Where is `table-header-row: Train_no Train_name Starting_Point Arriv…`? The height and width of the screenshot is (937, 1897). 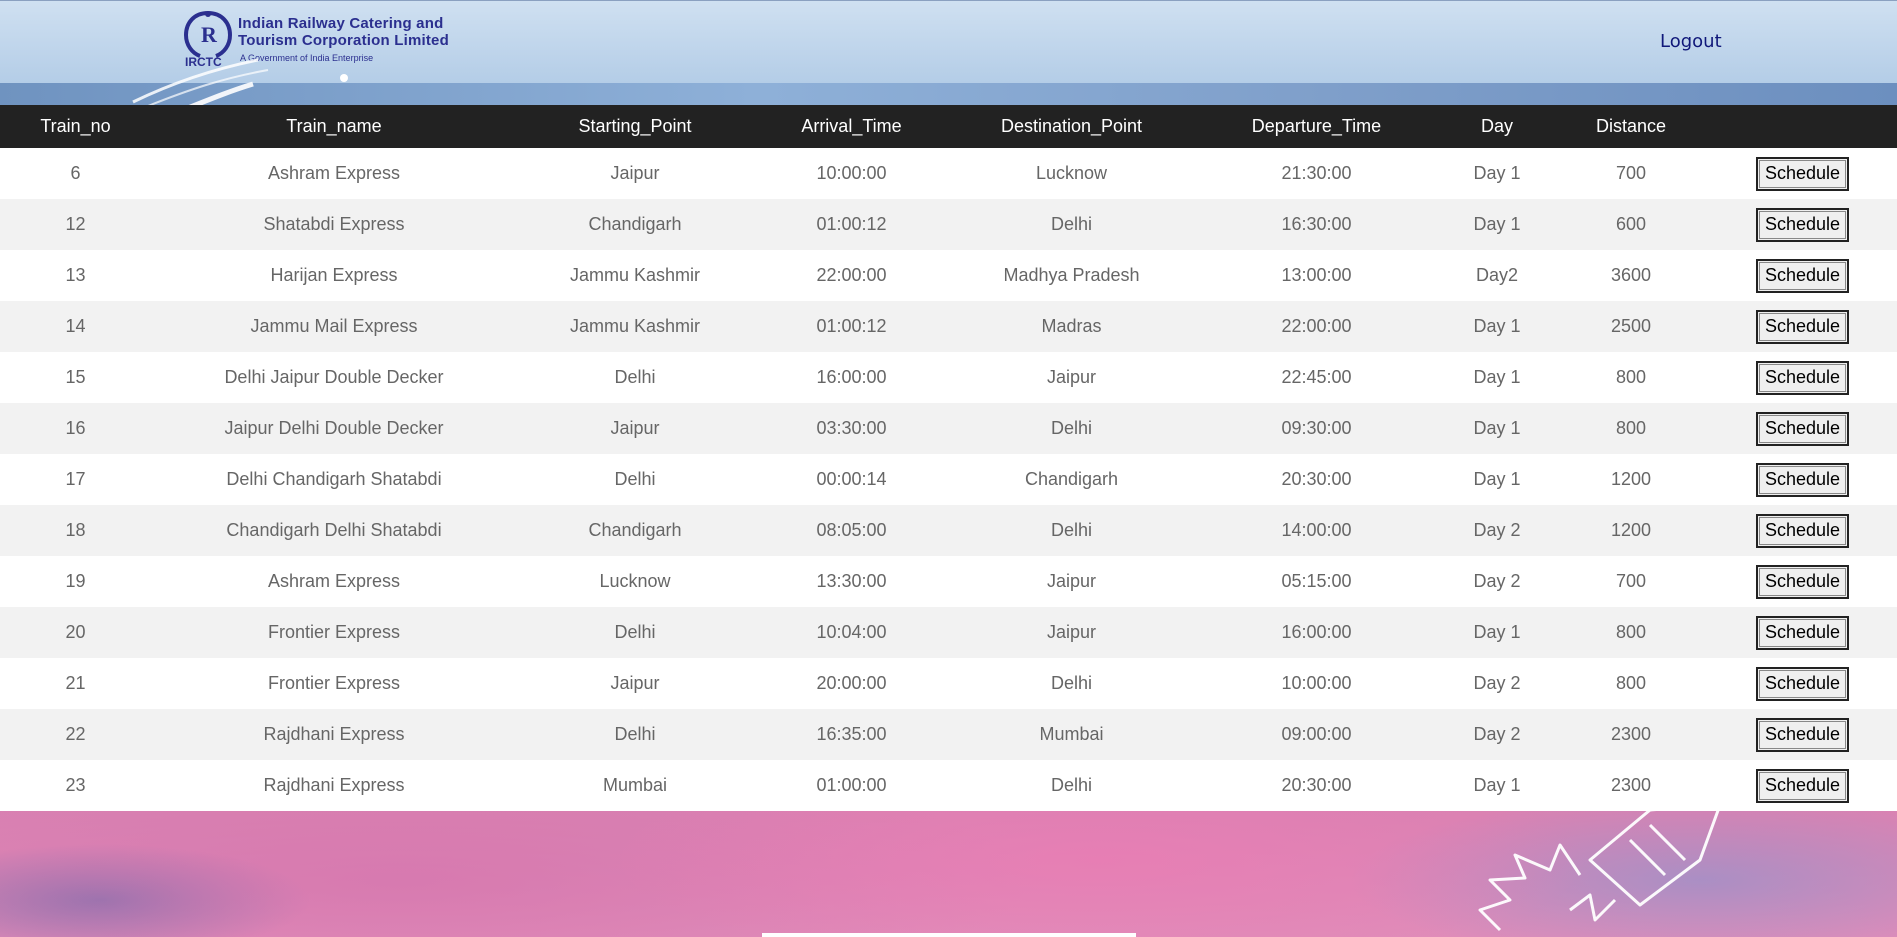 table-header-row: Train_no Train_name Starting_Point Arriv… is located at coordinates (948, 126).